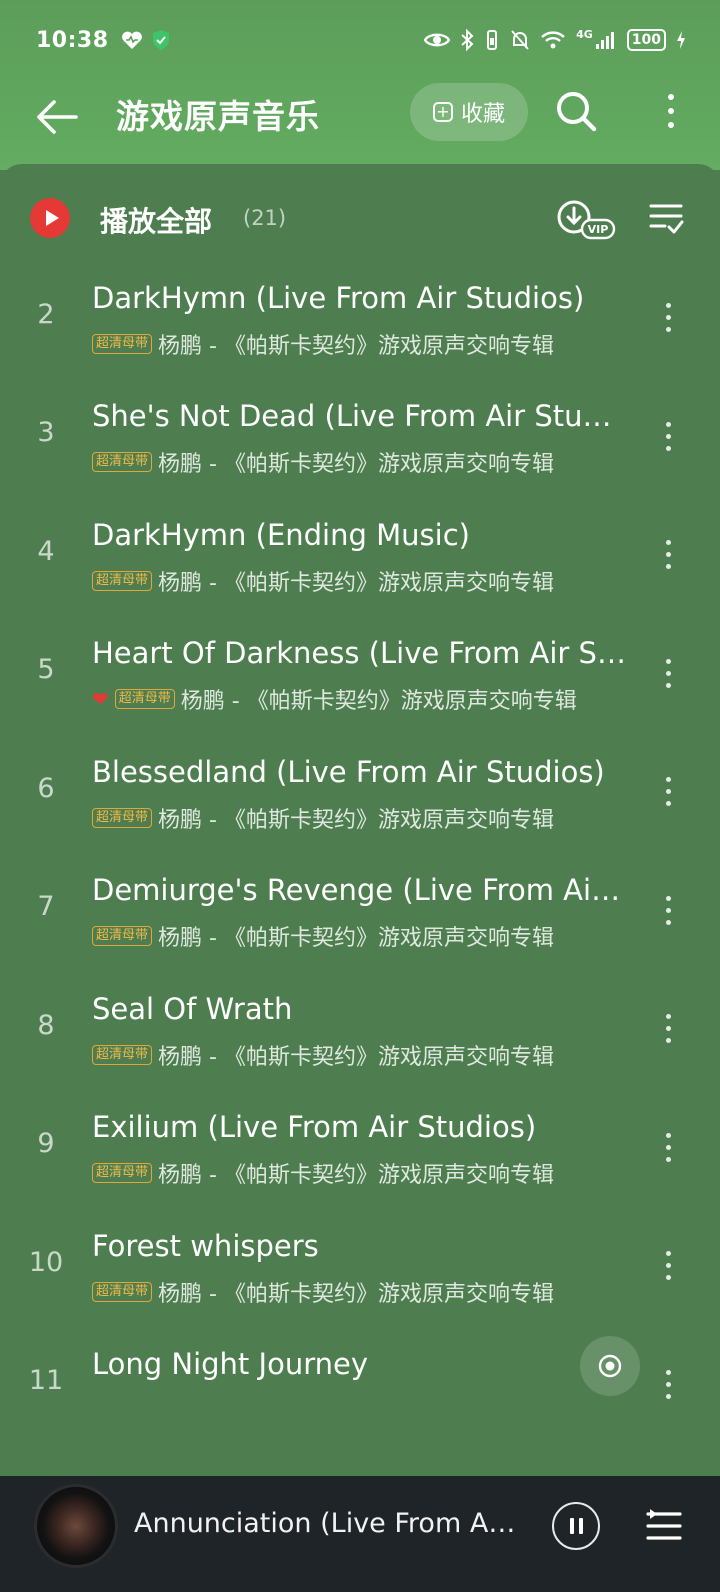 Image resolution: width=720 pixels, height=1592 pixels. I want to click on song-subtitle: ❤ 超清母带 杨鹏 - 《帕斯卡契约》游戏原声交响专辑, so click(362, 699).